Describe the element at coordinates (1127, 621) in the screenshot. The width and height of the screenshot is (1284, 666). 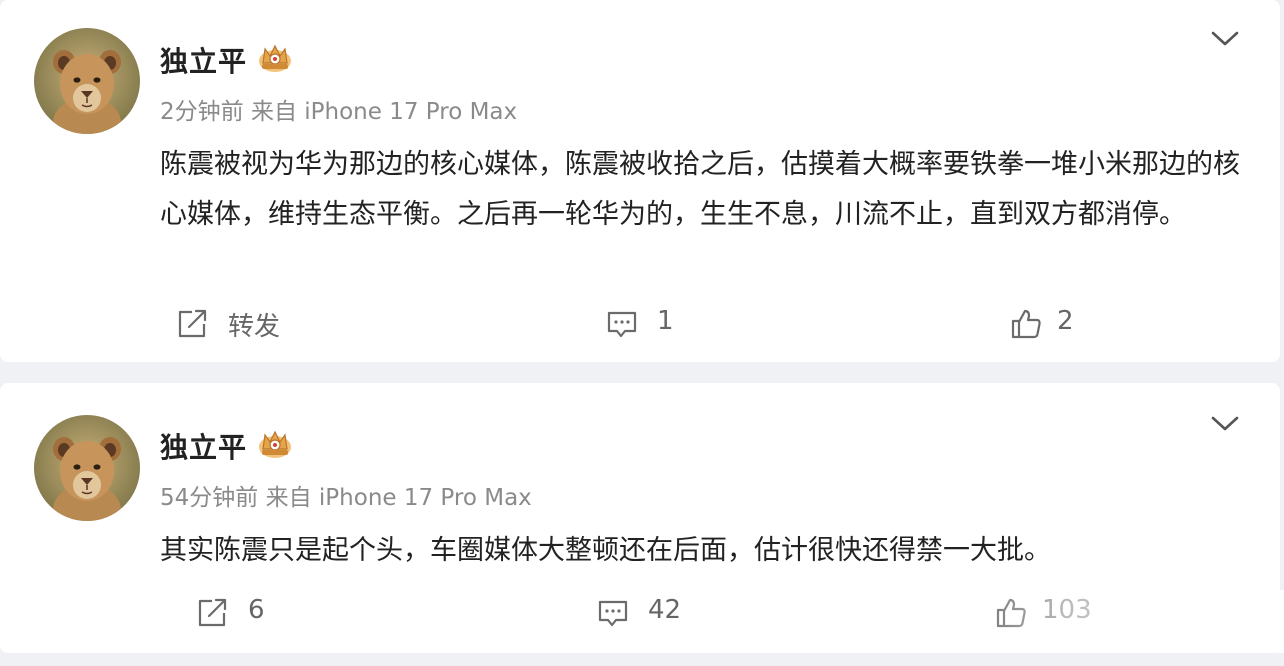
I see `fade-overlay` at that location.